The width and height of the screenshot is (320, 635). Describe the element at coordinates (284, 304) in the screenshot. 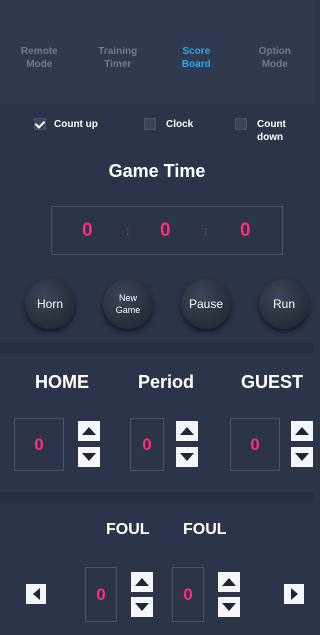

I see `run-button: Run` at that location.